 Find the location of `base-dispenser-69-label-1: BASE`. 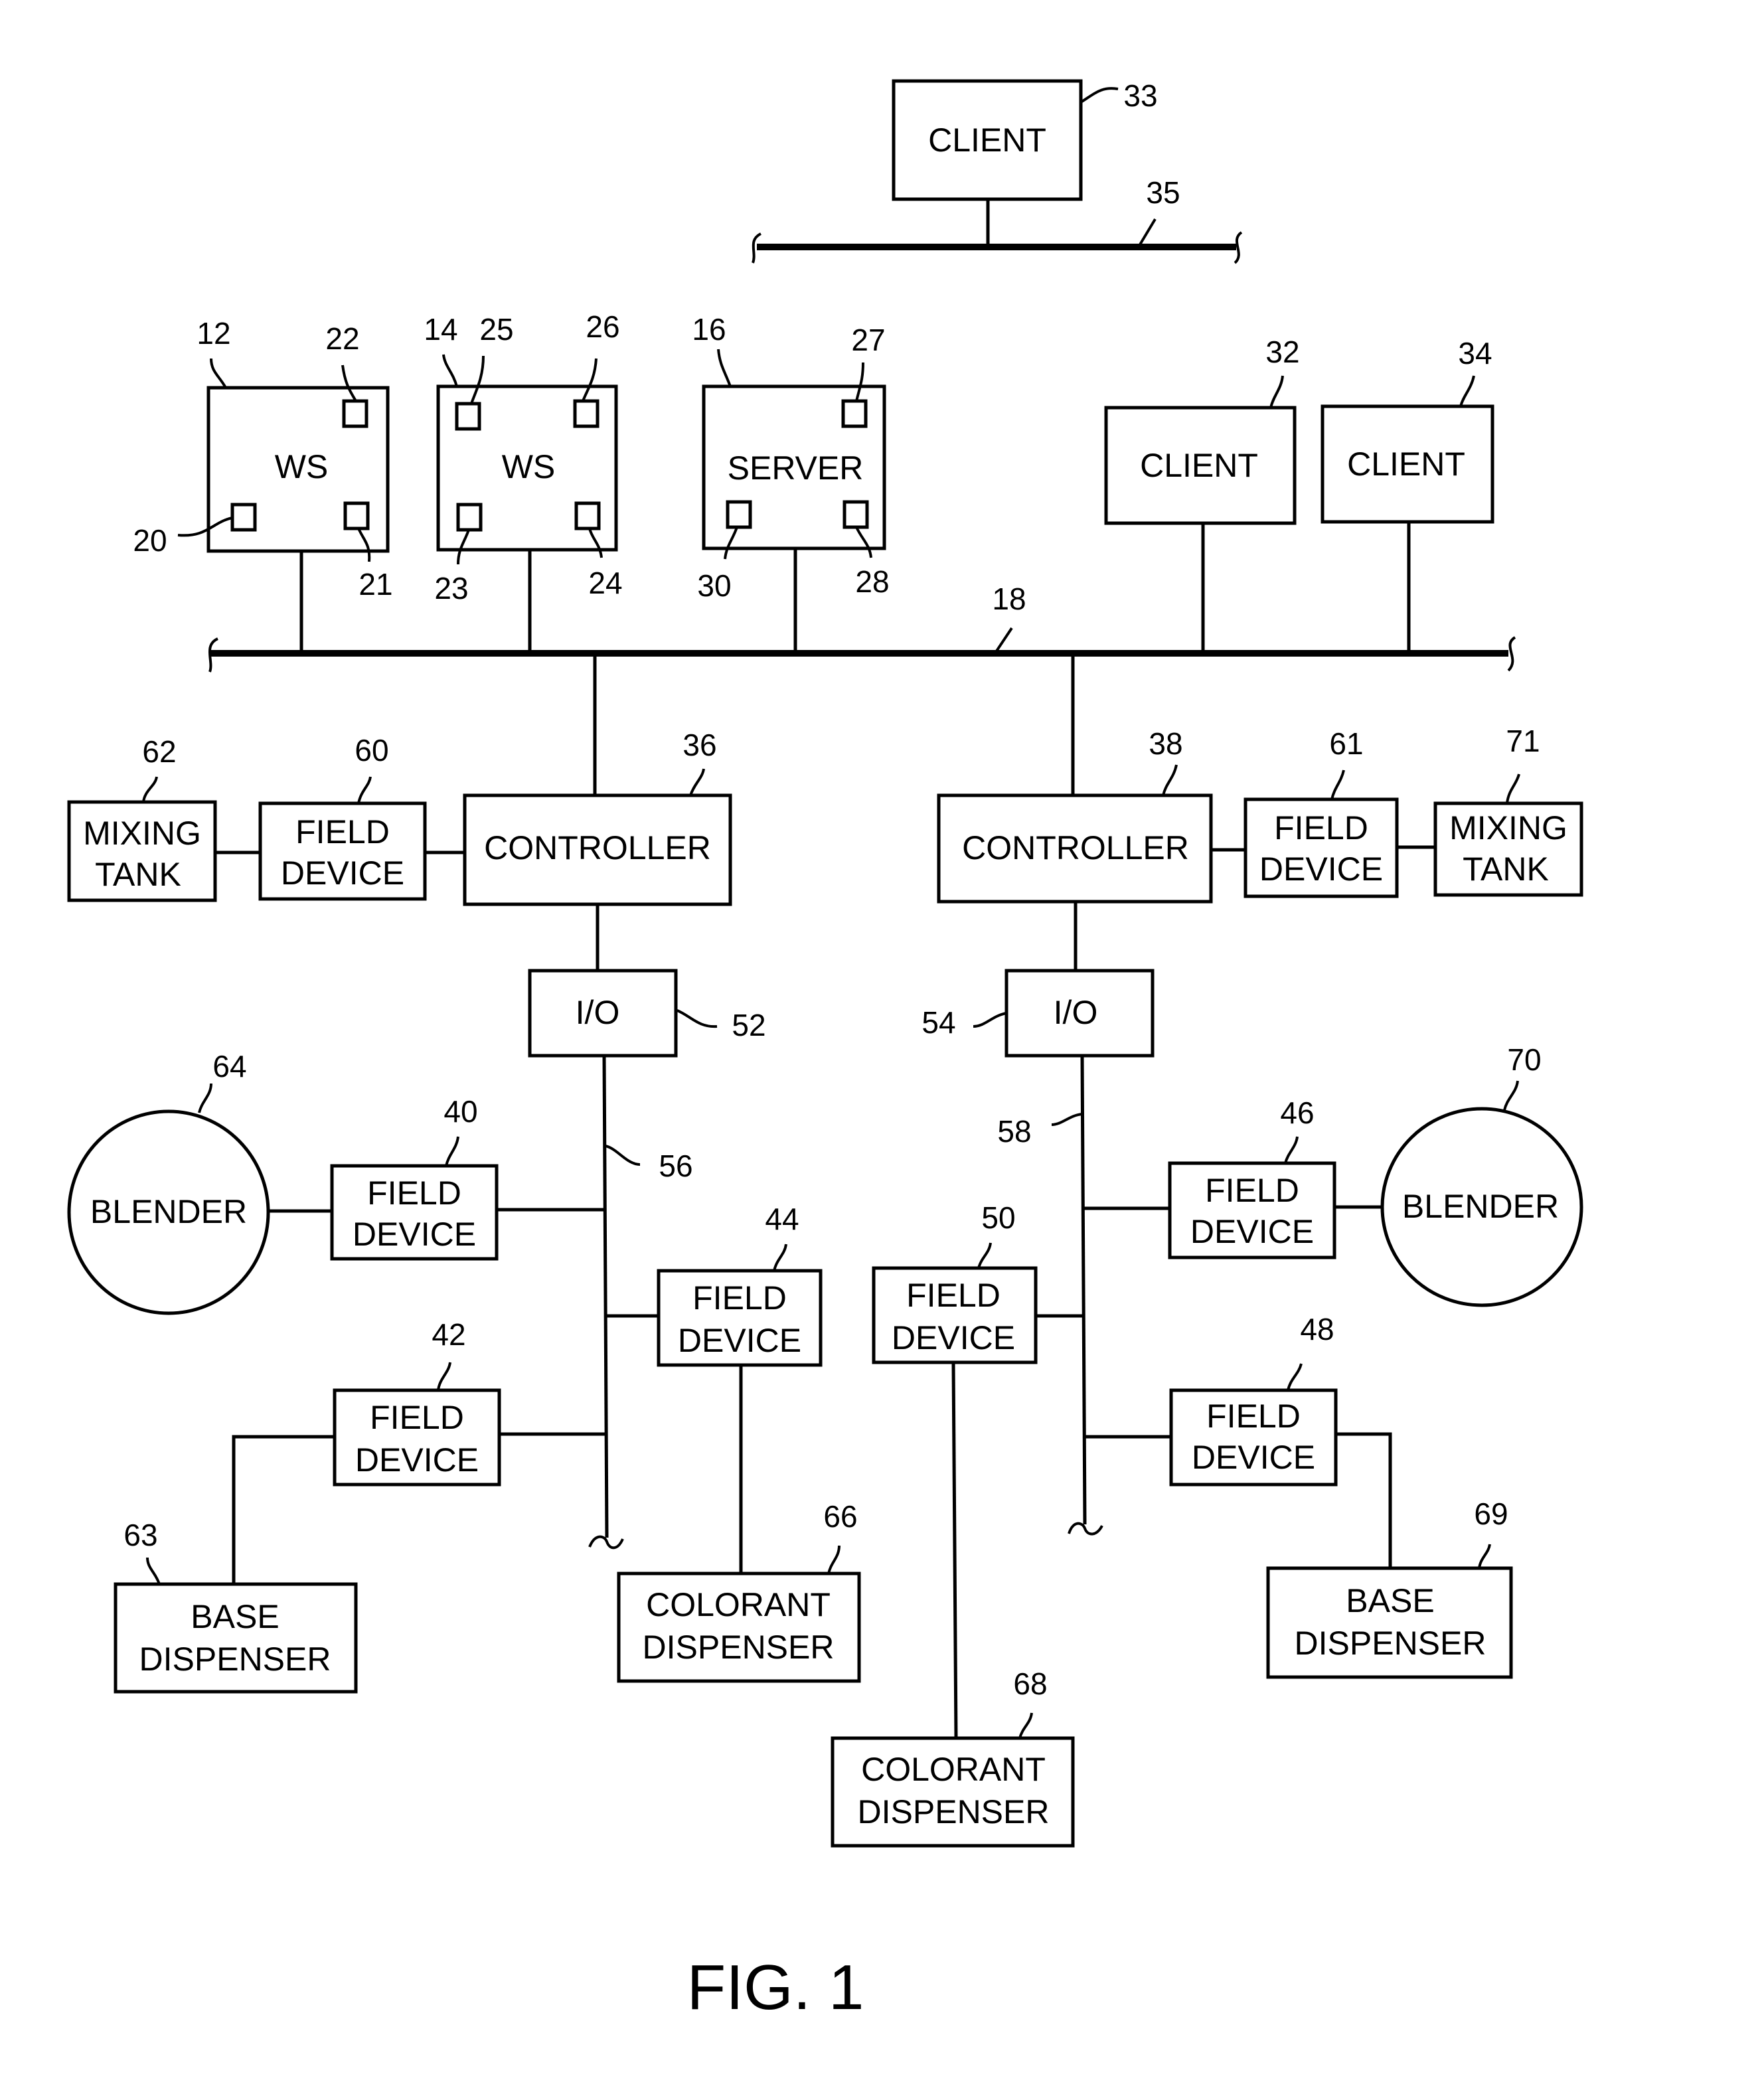

base-dispenser-69-label-1: BASE is located at coordinates (1390, 1600).